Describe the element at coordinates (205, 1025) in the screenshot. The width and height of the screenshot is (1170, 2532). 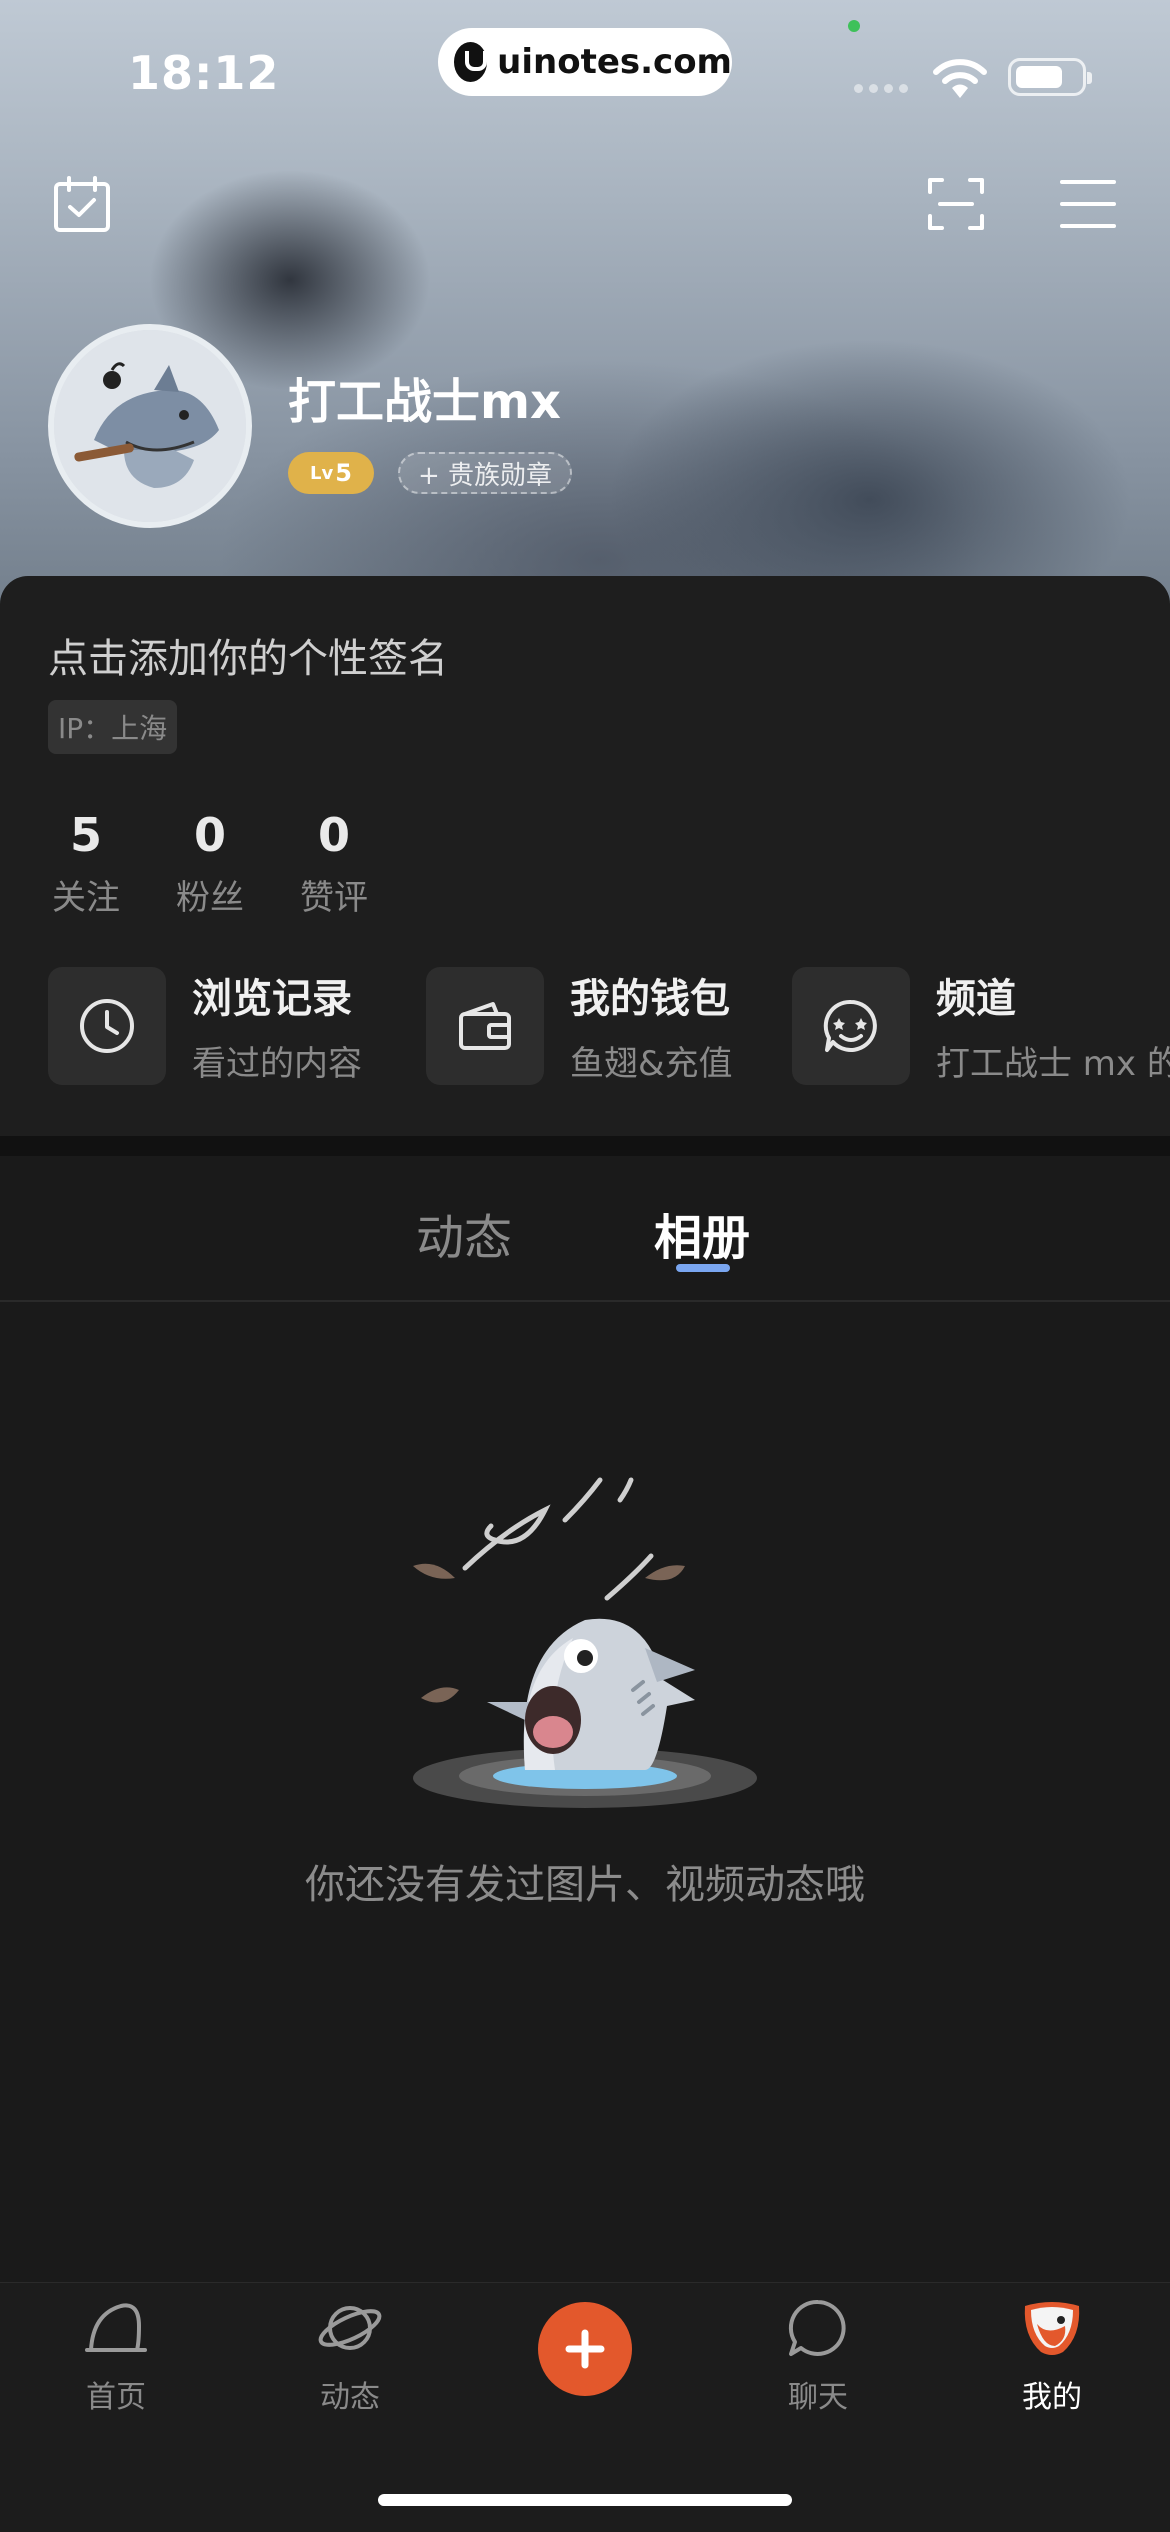
I see `quick-link-history: 浏览记录 看过的内容` at that location.